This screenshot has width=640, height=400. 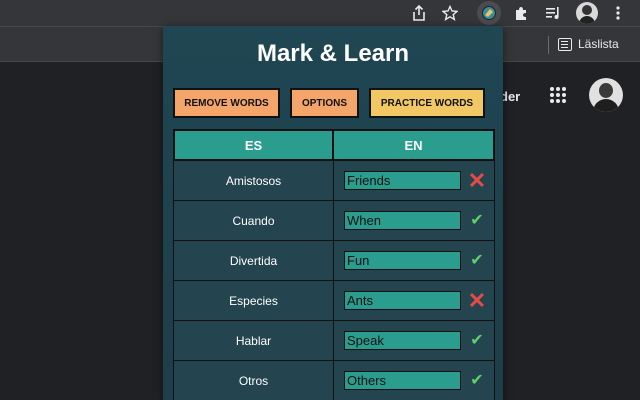 I want to click on table-row: Amistosos Friends ✕, so click(x=334, y=181).